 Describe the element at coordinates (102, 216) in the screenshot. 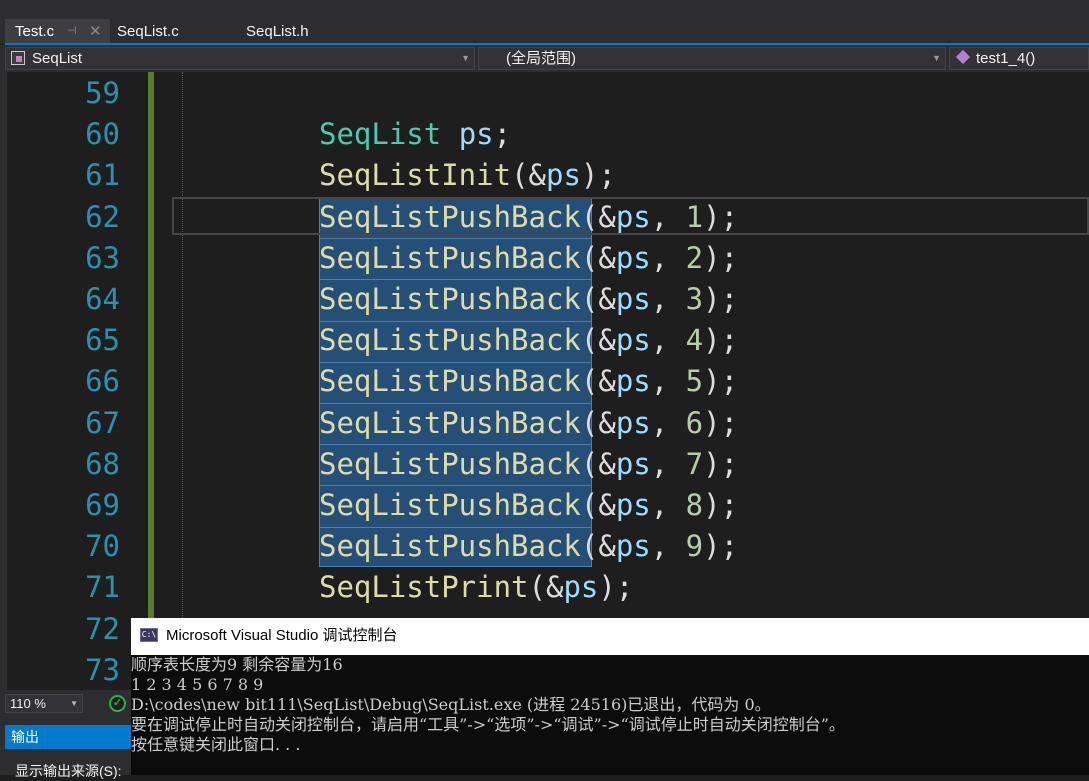

I see `line-number: 62` at that location.